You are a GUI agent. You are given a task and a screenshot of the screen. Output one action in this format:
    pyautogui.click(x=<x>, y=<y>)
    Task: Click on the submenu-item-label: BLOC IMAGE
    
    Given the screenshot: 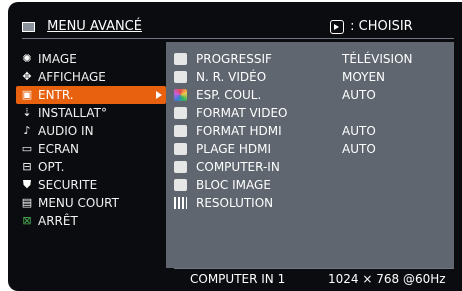 What is the action you would take?
    pyautogui.click(x=233, y=185)
    